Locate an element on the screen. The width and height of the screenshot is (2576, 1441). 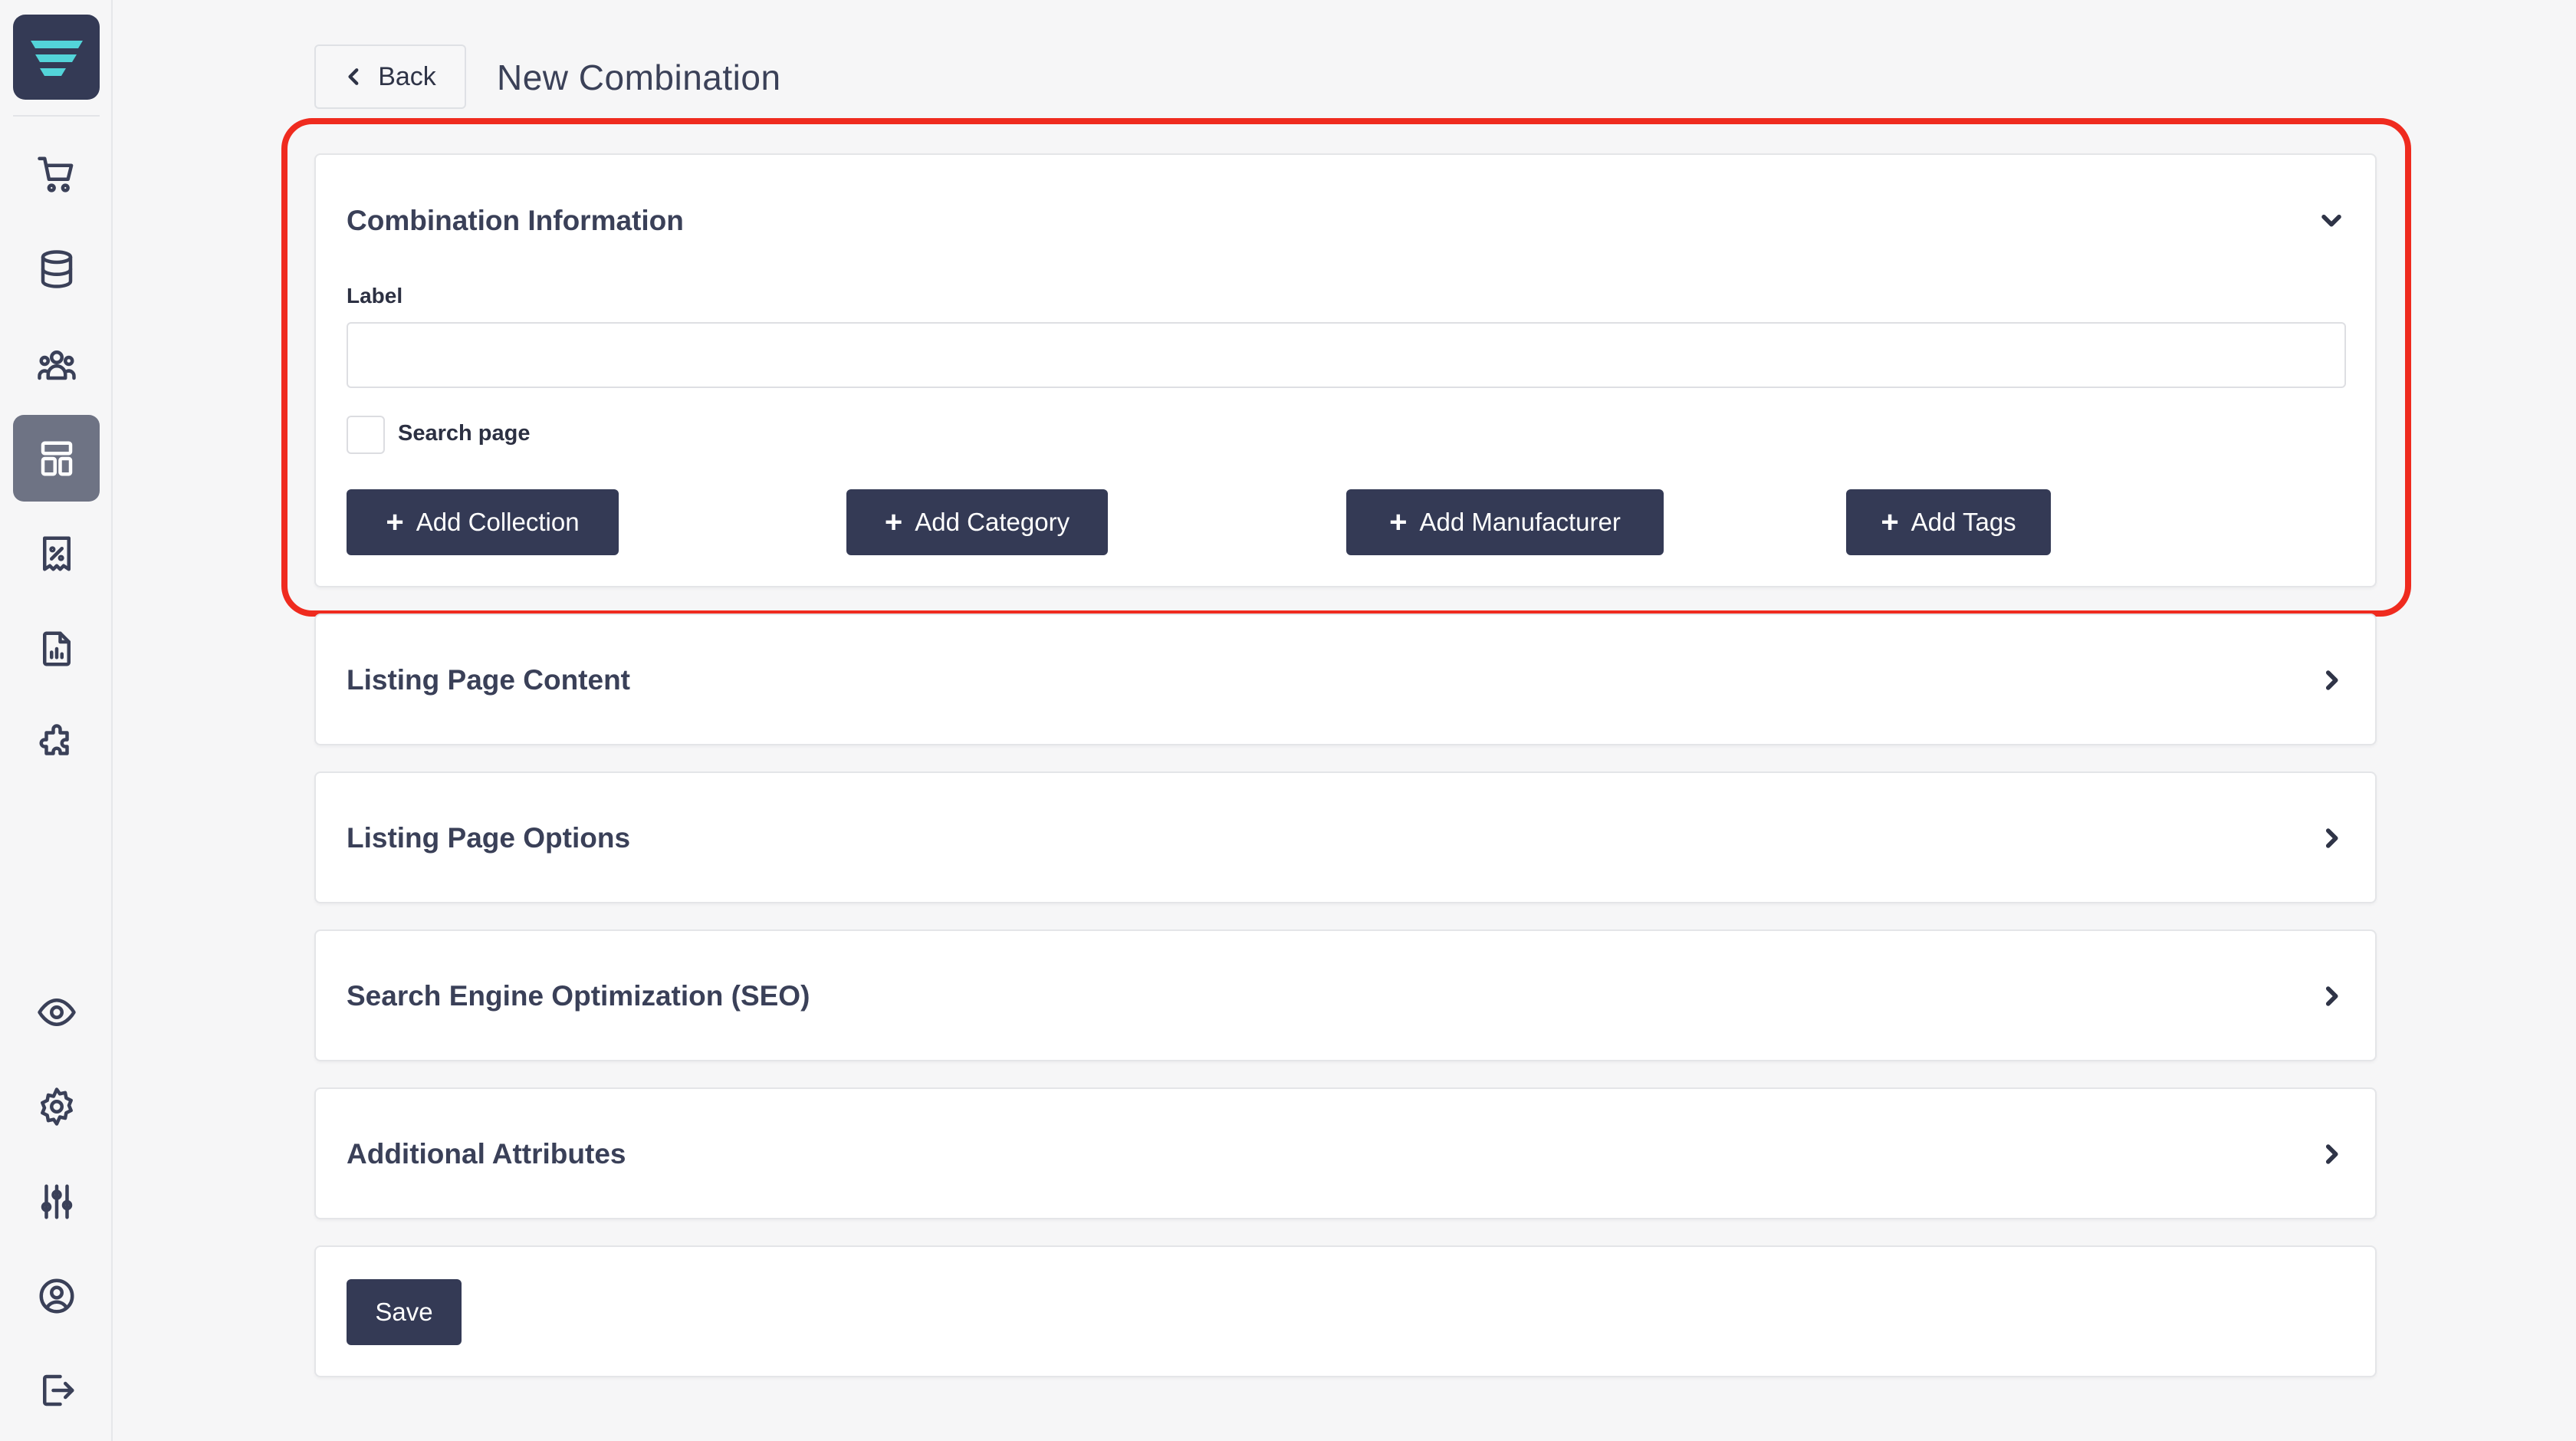
cart-icon is located at coordinates (55, 174).